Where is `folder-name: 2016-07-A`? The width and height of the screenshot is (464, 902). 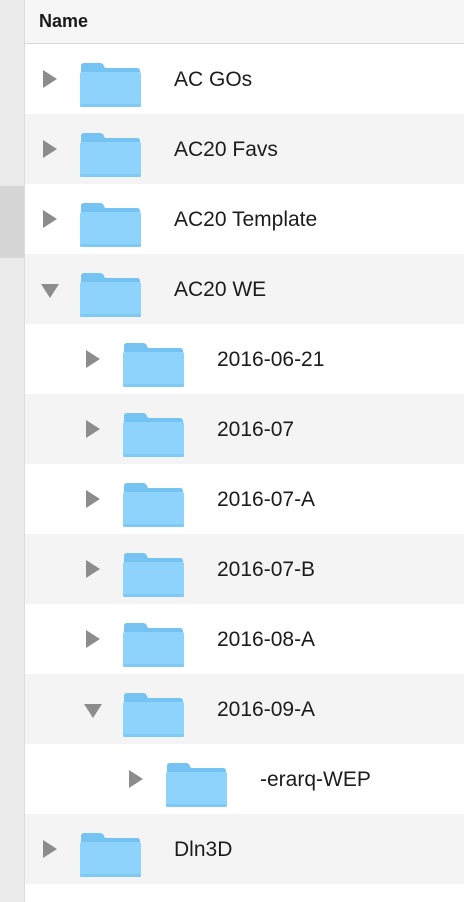 folder-name: 2016-07-A is located at coordinates (266, 499).